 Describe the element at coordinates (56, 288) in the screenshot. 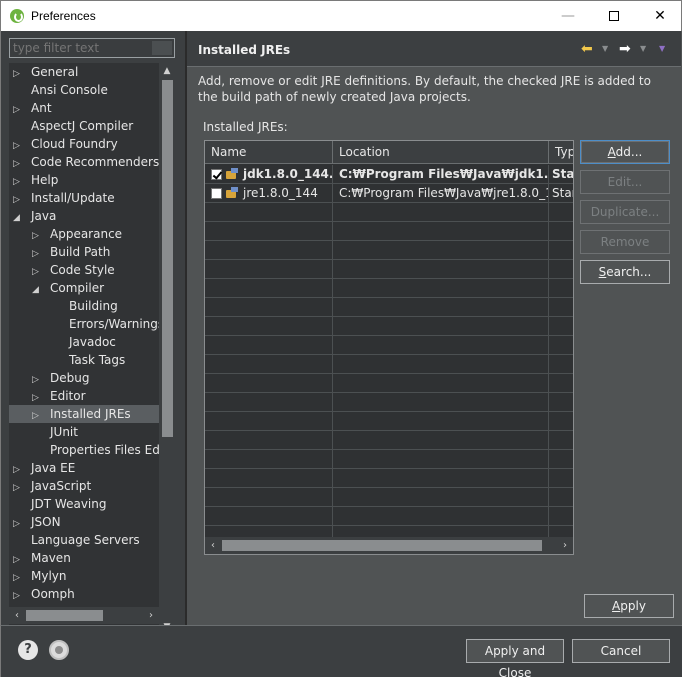

I see `tree-item: ◢ Compiler` at that location.